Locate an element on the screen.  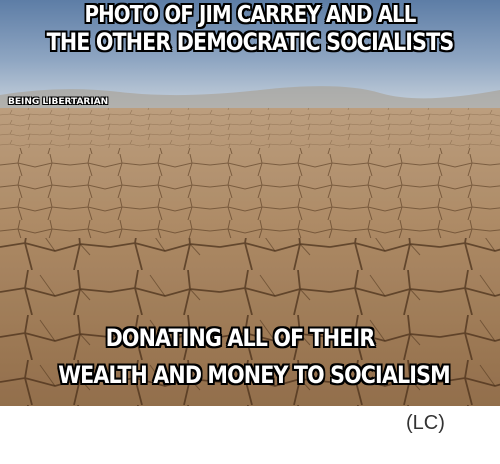
watermark-being-libertarian: BEING LIBERTARIAN is located at coordinates (58, 102).